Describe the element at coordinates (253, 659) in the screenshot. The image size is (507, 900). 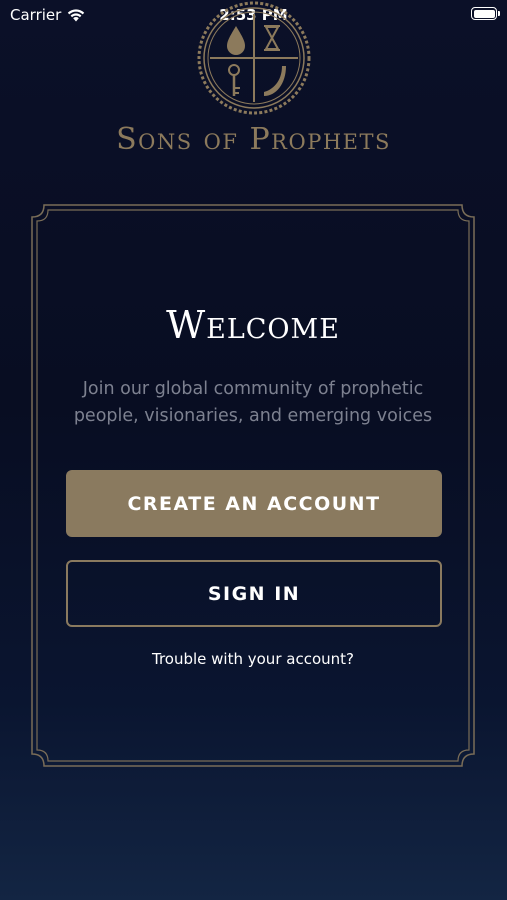
I see `account-trouble-link: Trouble with your account?` at that location.